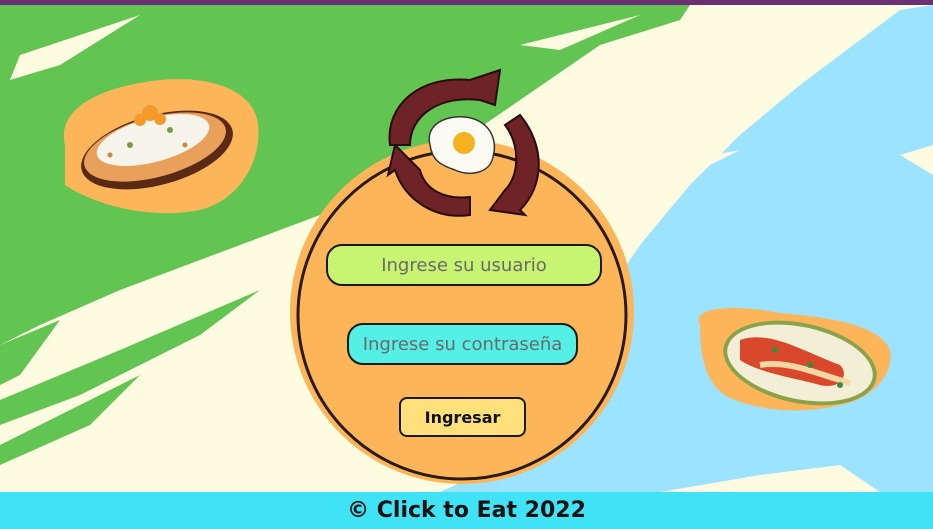  Describe the element at coordinates (161, 146) in the screenshot. I see `rice-dish-icon` at that location.